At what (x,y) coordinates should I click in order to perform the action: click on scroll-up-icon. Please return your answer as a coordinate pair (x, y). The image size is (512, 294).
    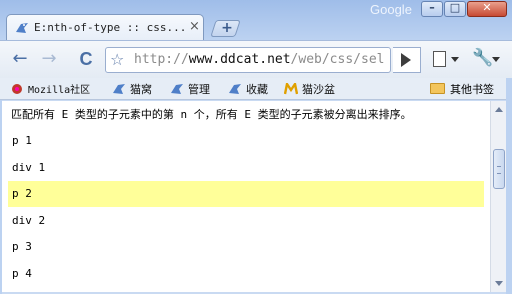
    Looking at the image, I should click on (499, 109).